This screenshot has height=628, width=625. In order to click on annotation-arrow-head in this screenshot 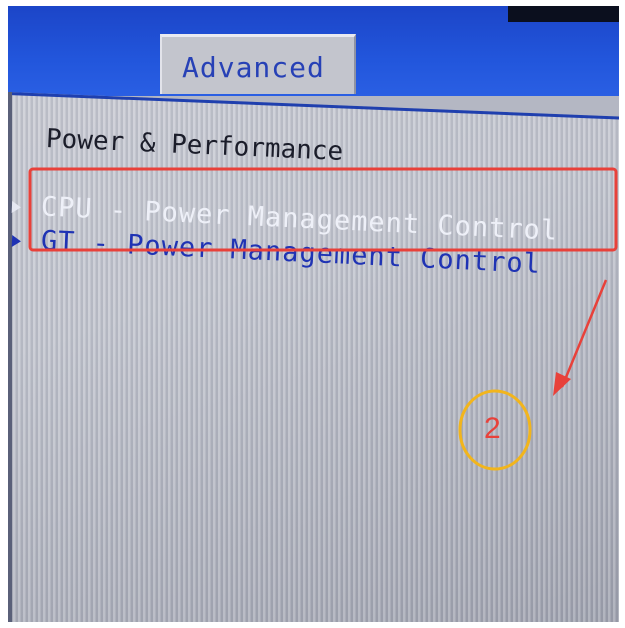, I will do `click(562, 384)`.